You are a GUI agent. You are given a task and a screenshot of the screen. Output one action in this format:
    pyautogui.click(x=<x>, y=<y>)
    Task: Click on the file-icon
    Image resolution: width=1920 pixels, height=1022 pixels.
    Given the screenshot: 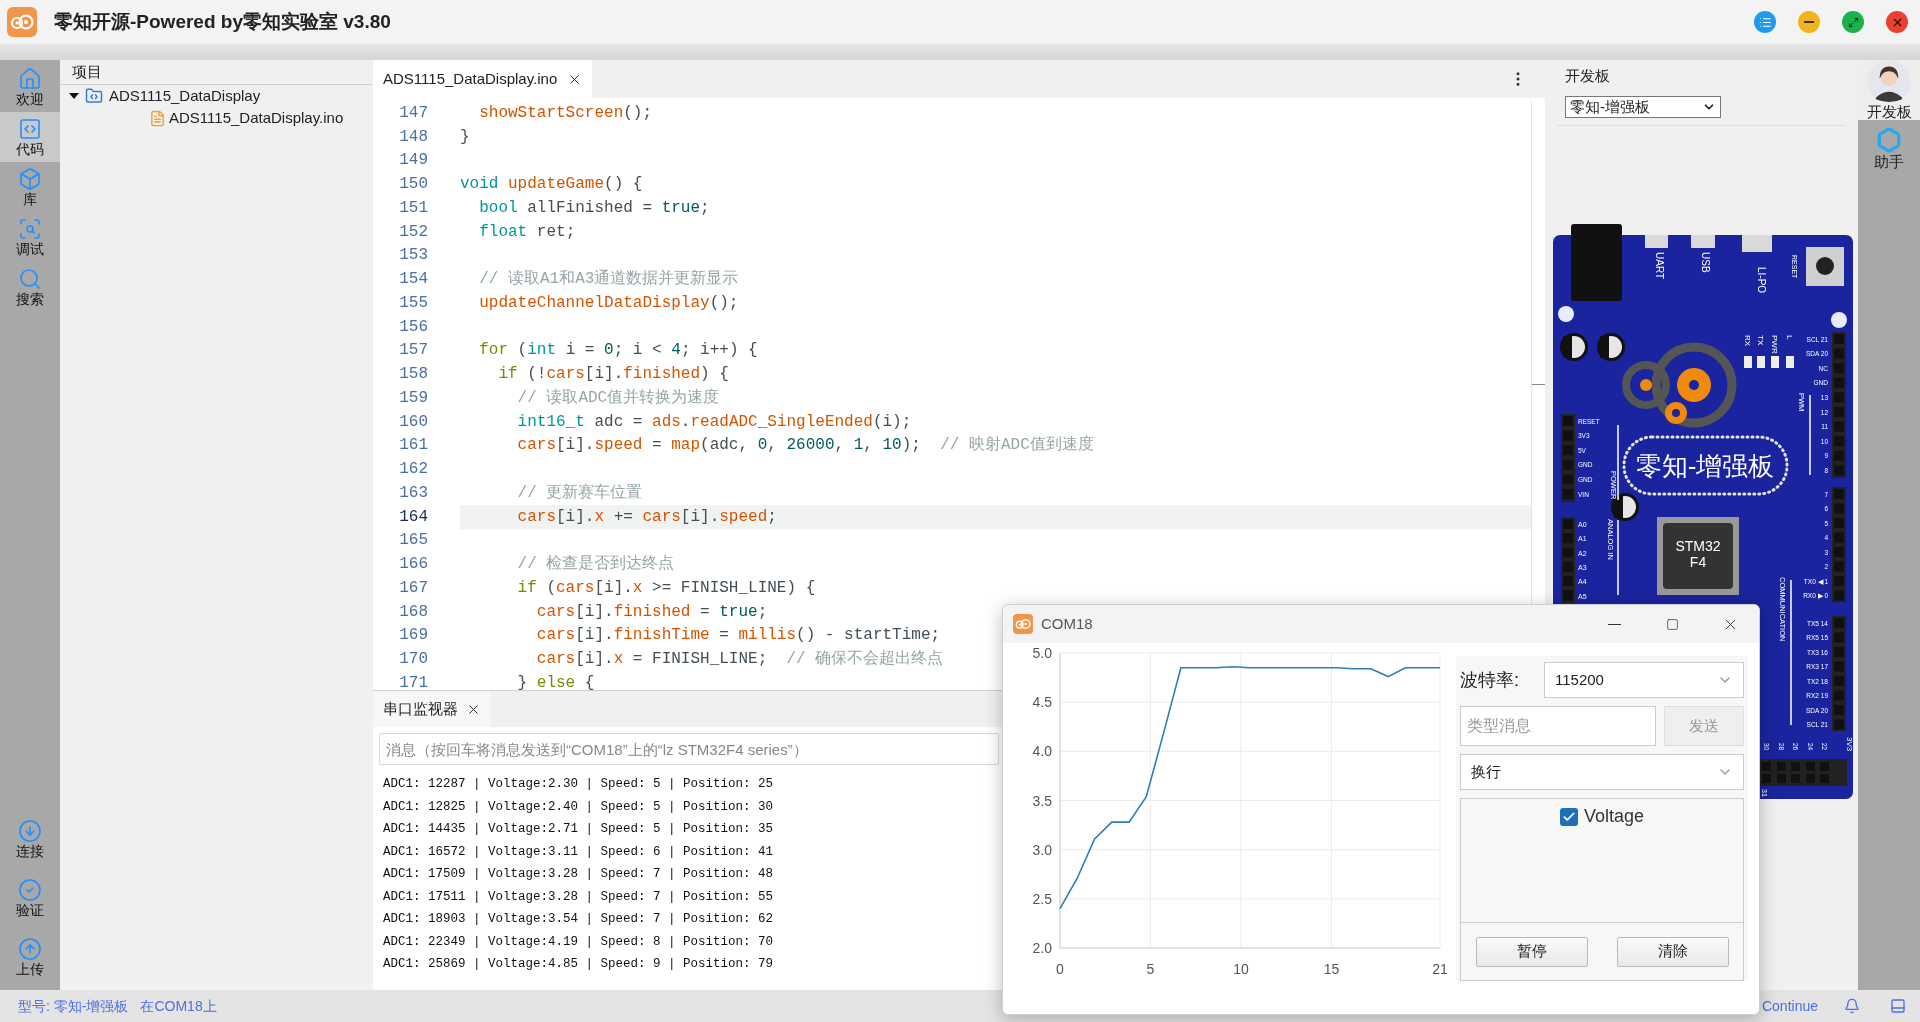 What is the action you would take?
    pyautogui.click(x=157, y=118)
    